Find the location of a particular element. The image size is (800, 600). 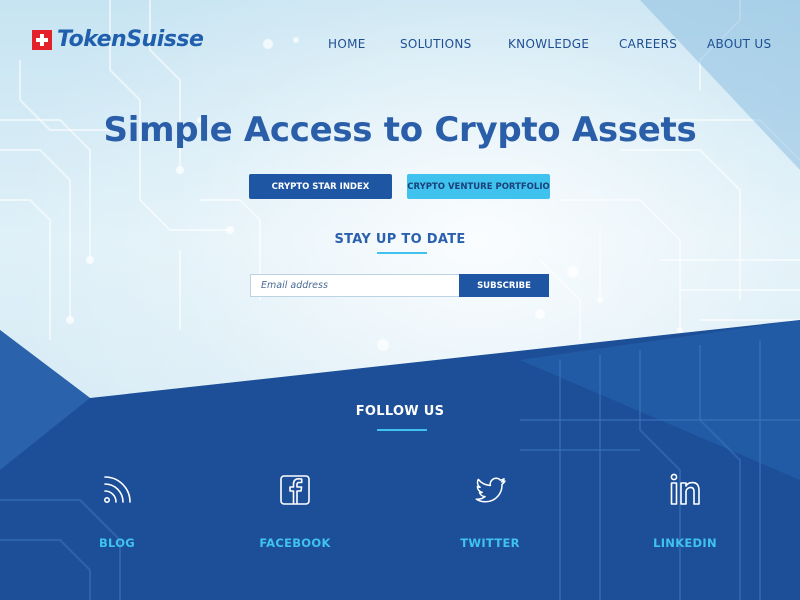

social-label-facebook: FACEBOOK is located at coordinates (295, 543).